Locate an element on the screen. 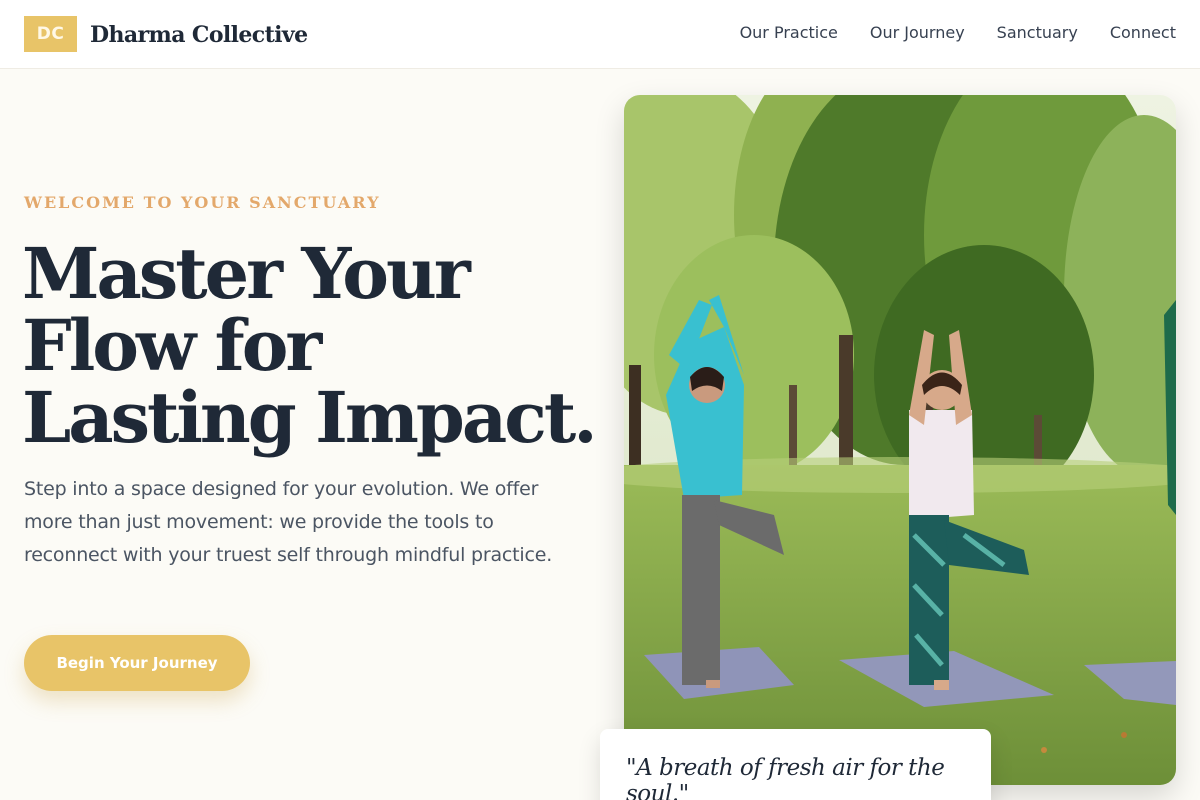 The image size is (1200, 800). testimonial-quote: "A breath of fresh air for the soul." is located at coordinates (785, 777).